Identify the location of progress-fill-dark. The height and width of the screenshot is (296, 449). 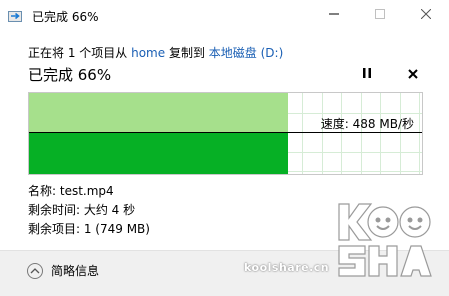
(158, 153).